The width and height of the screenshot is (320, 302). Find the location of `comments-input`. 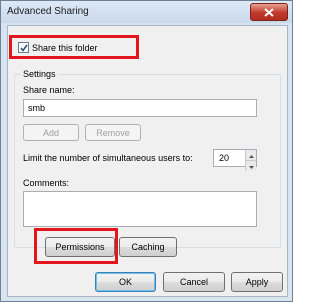

comments-input is located at coordinates (140, 209).